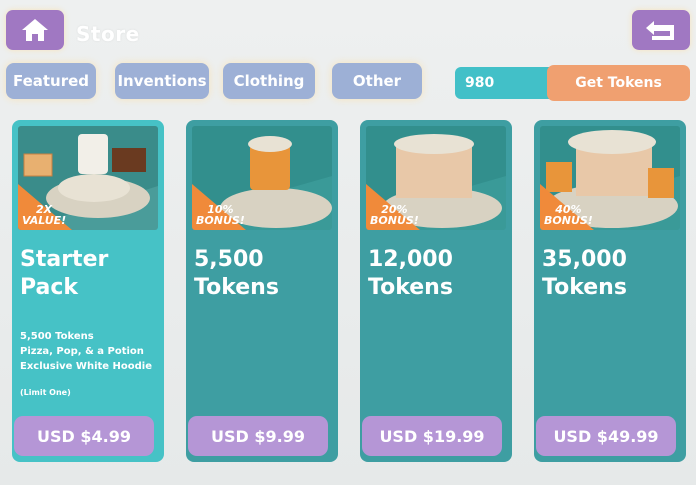  I want to click on tab-featured: Featured, so click(51, 81).